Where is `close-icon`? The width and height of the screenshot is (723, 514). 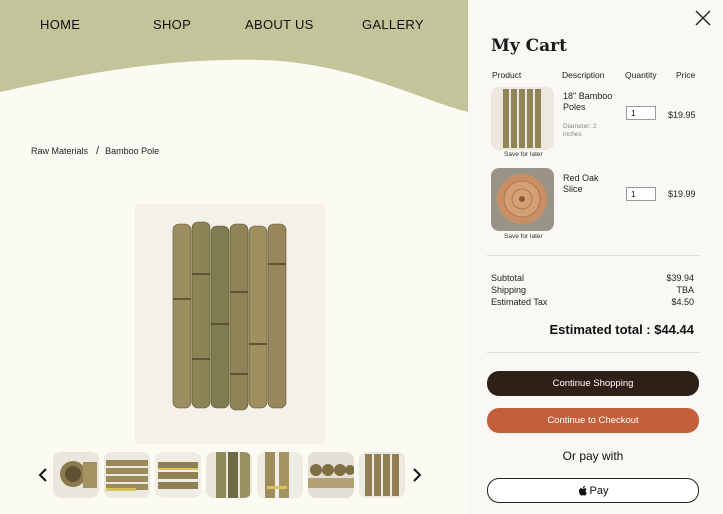 close-icon is located at coordinates (703, 18).